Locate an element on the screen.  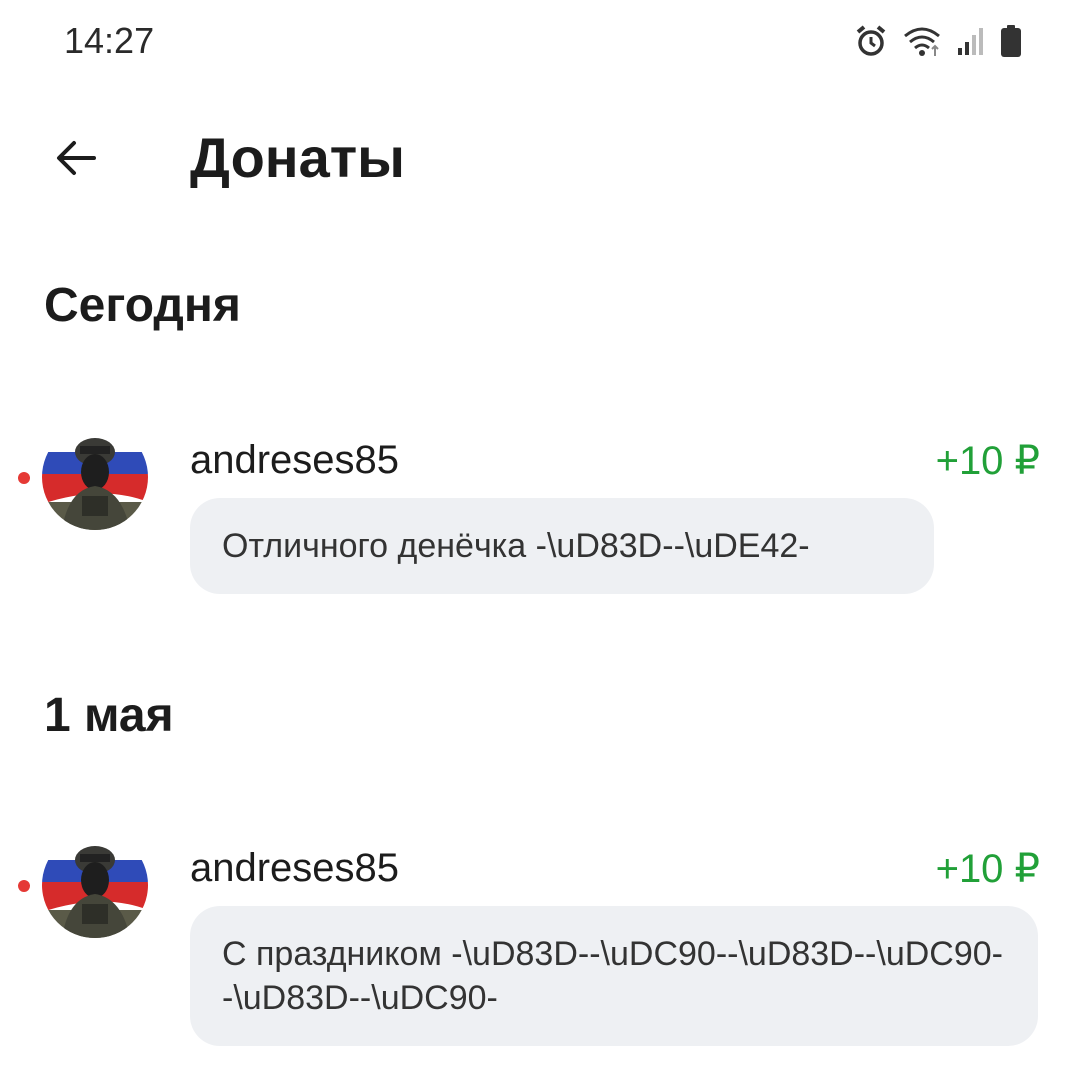
battery-icon is located at coordinates (1011, 43).